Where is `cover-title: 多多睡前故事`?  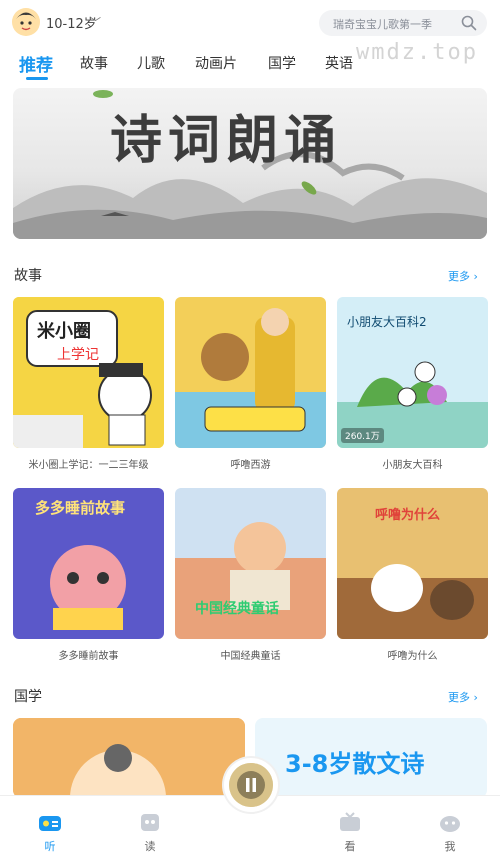 cover-title: 多多睡前故事 is located at coordinates (80, 508).